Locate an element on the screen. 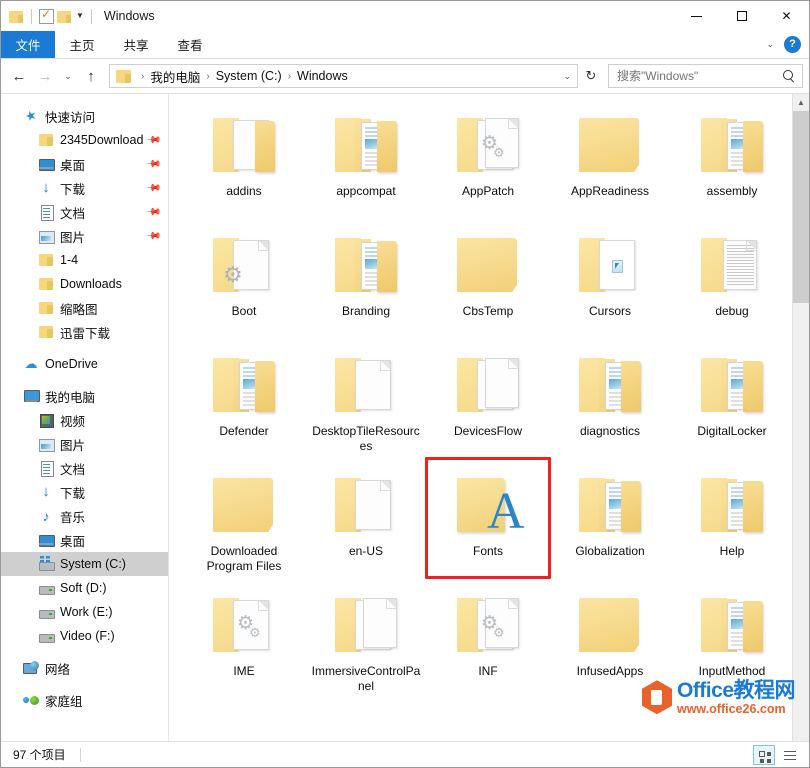 The width and height of the screenshot is (810, 768). sidebar-item-work-e: Work (E:) is located at coordinates (84, 612).